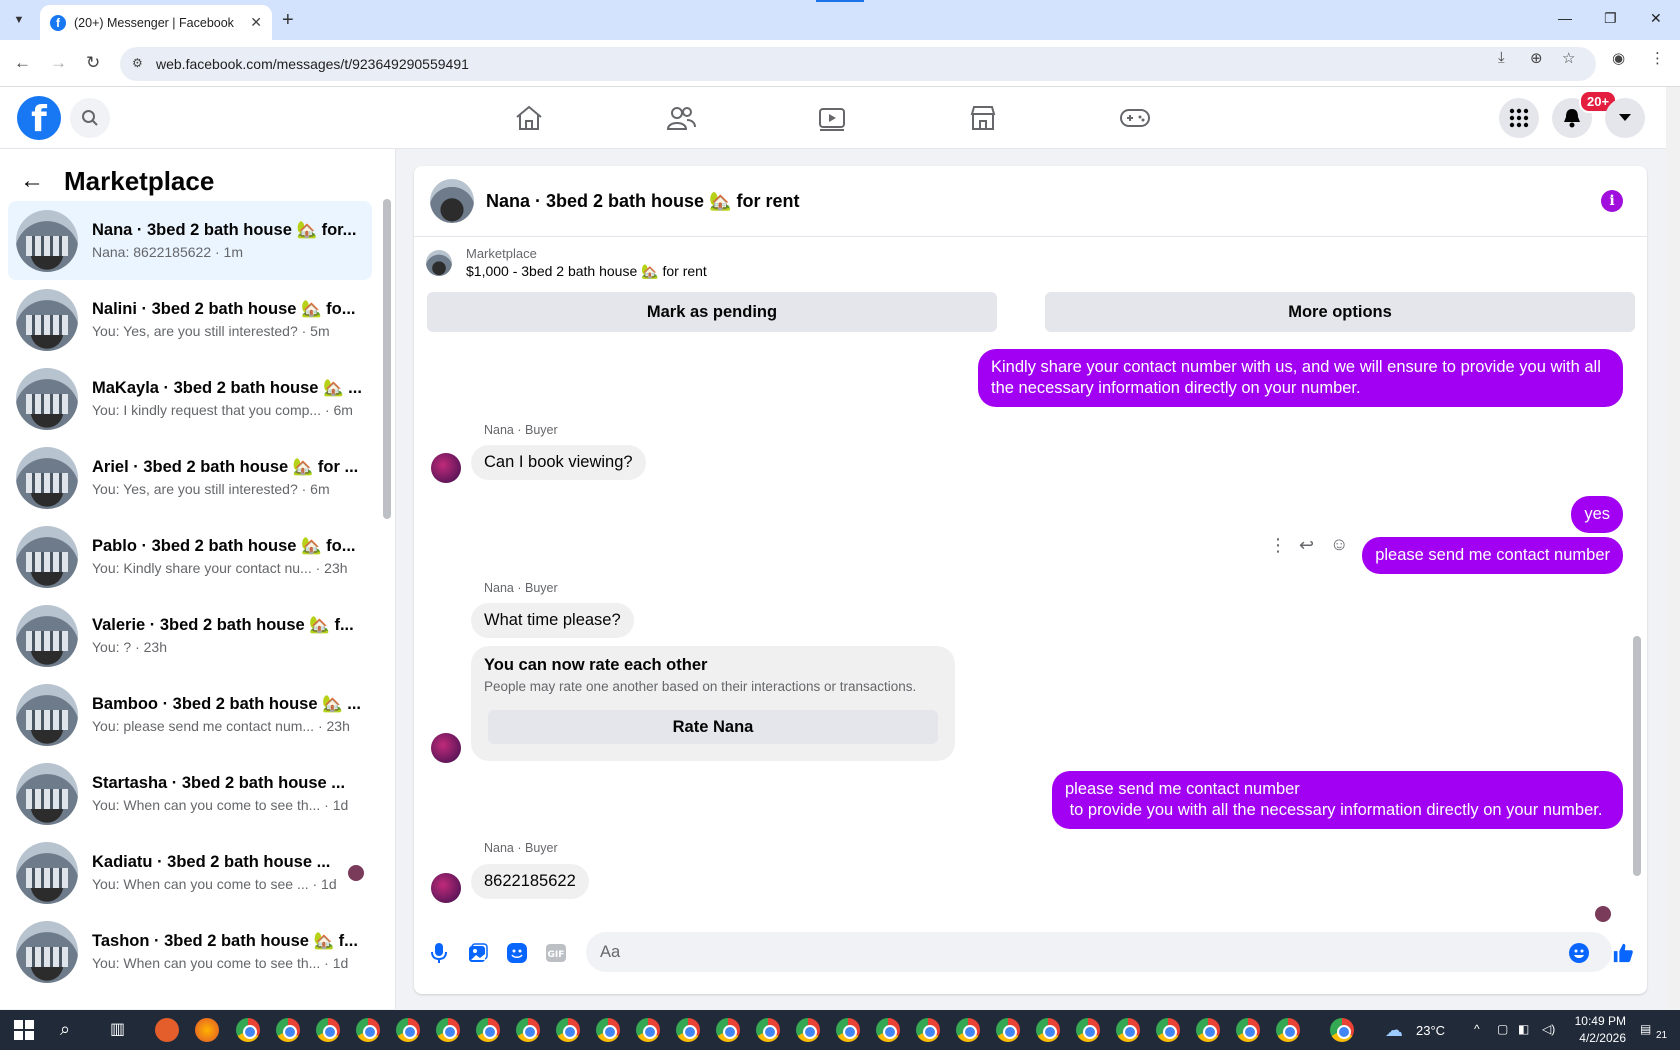 The height and width of the screenshot is (1050, 1680). Describe the element at coordinates (681, 118) in the screenshot. I see `friends-icon` at that location.